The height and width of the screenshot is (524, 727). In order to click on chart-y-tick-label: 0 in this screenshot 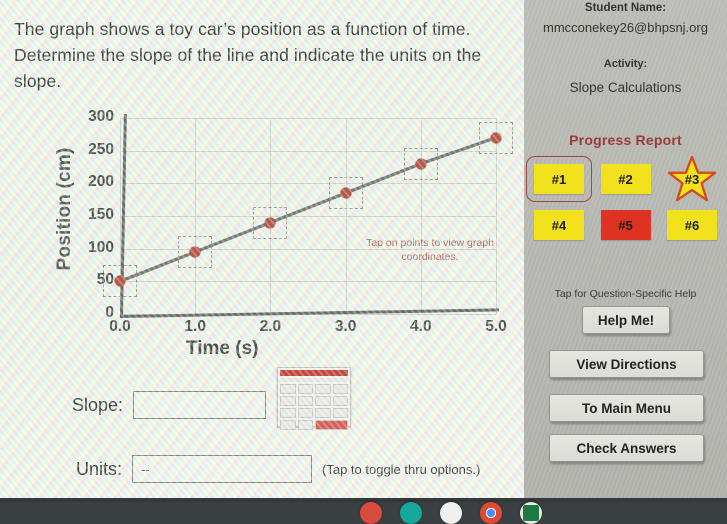, I will do `click(109, 312)`.